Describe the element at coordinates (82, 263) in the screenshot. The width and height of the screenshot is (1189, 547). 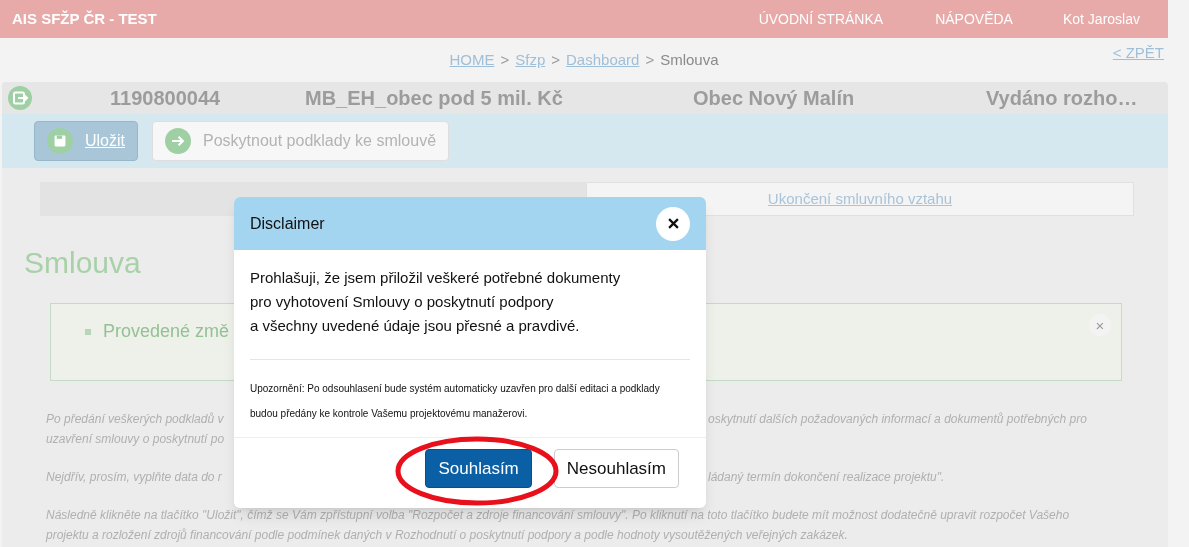
I see `page-title: Smlouva` at that location.